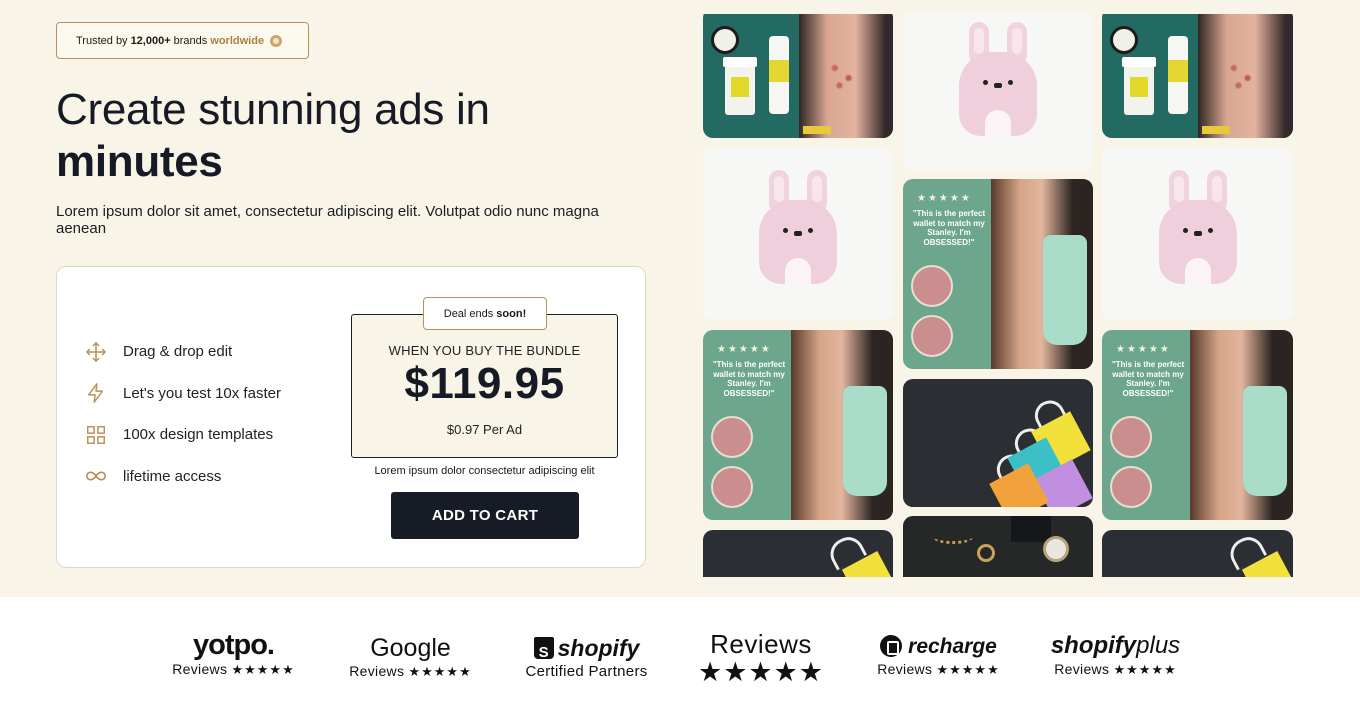 This screenshot has height=703, width=1360. Describe the element at coordinates (139, 161) in the screenshot. I see `headline-line-2: minutes` at that location.